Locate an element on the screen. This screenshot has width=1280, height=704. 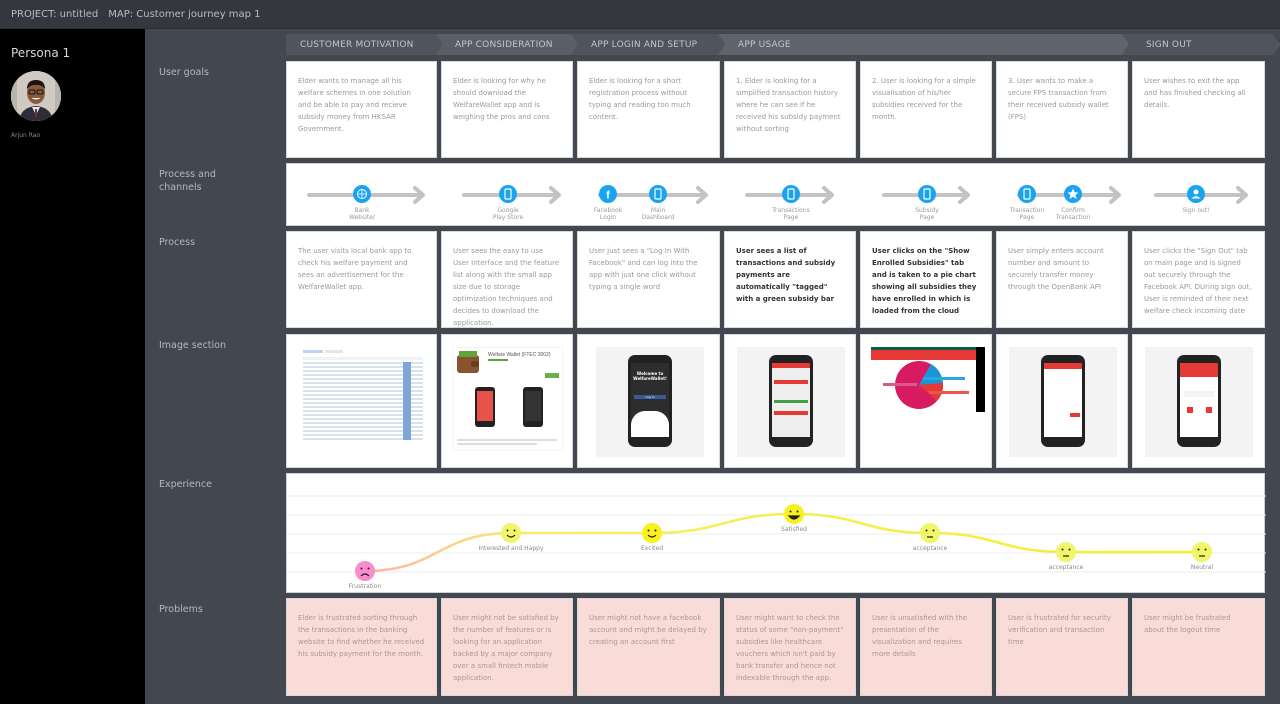
emotion-label: Satisfied is located at coordinates (794, 529).